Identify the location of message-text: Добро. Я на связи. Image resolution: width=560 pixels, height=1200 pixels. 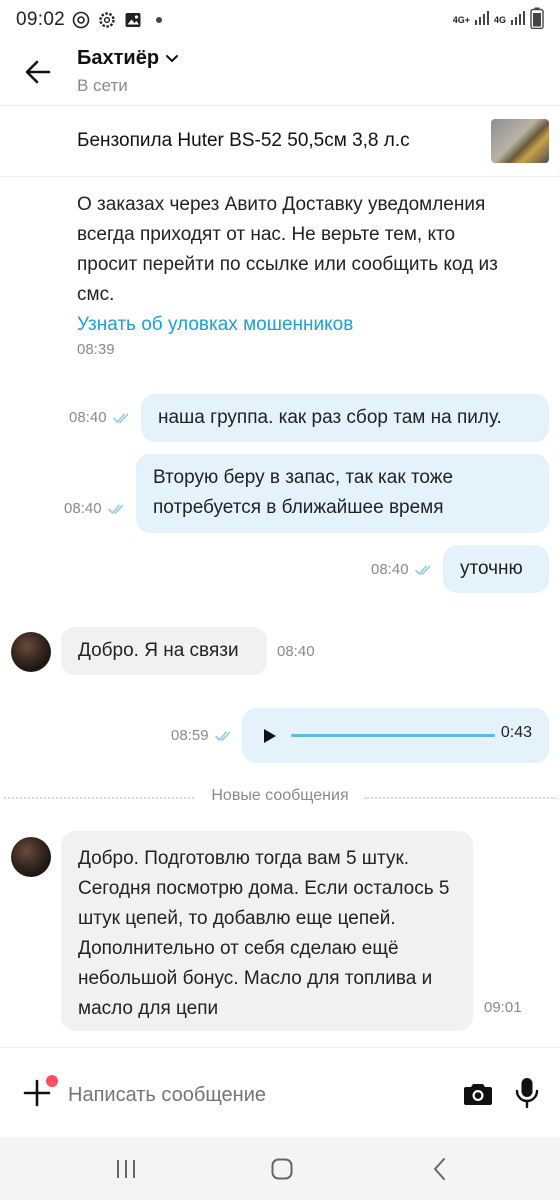
(158, 650).